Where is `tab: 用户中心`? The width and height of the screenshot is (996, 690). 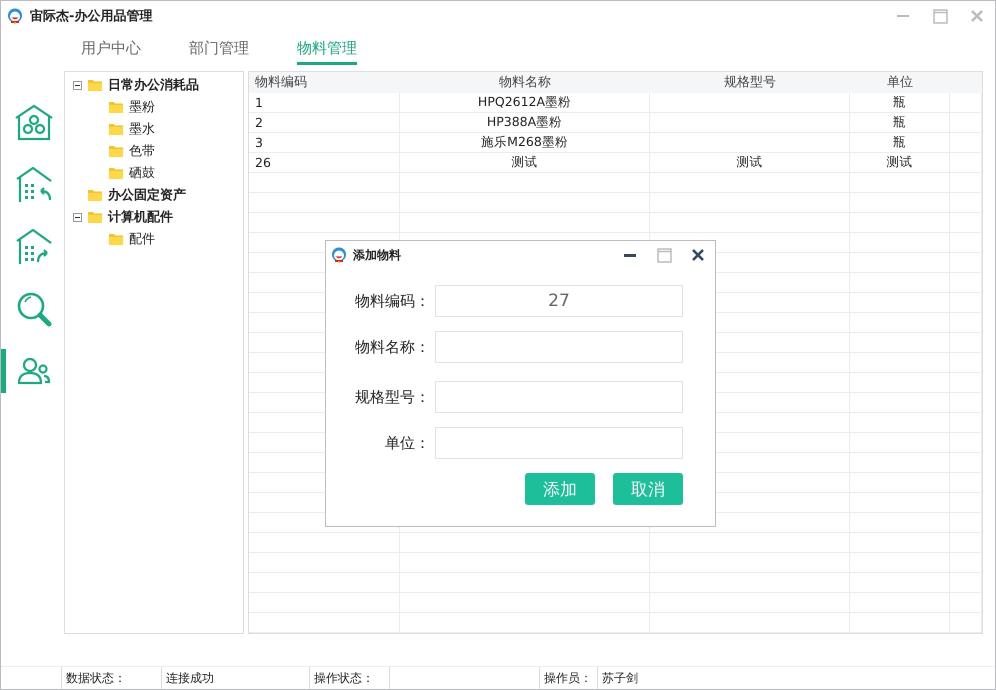
tab: 用户中心 is located at coordinates (111, 52).